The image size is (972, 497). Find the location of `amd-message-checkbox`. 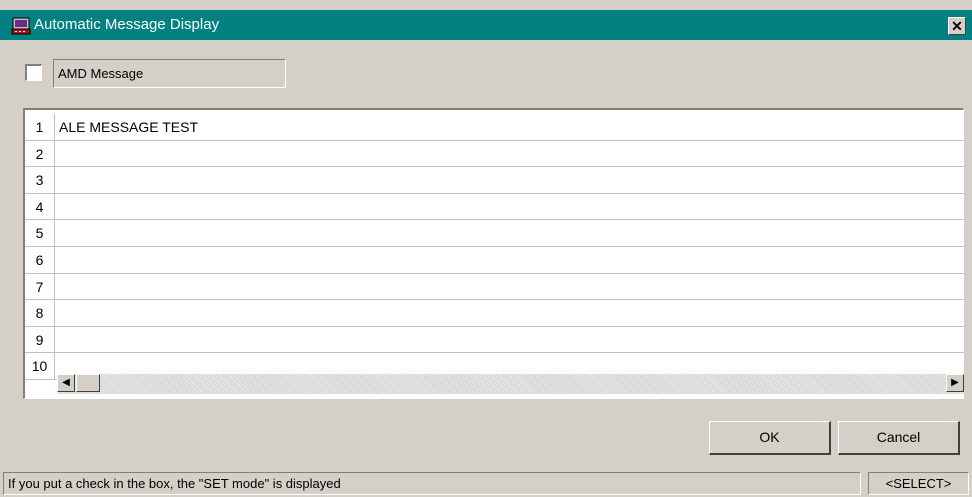

amd-message-checkbox is located at coordinates (33, 72).